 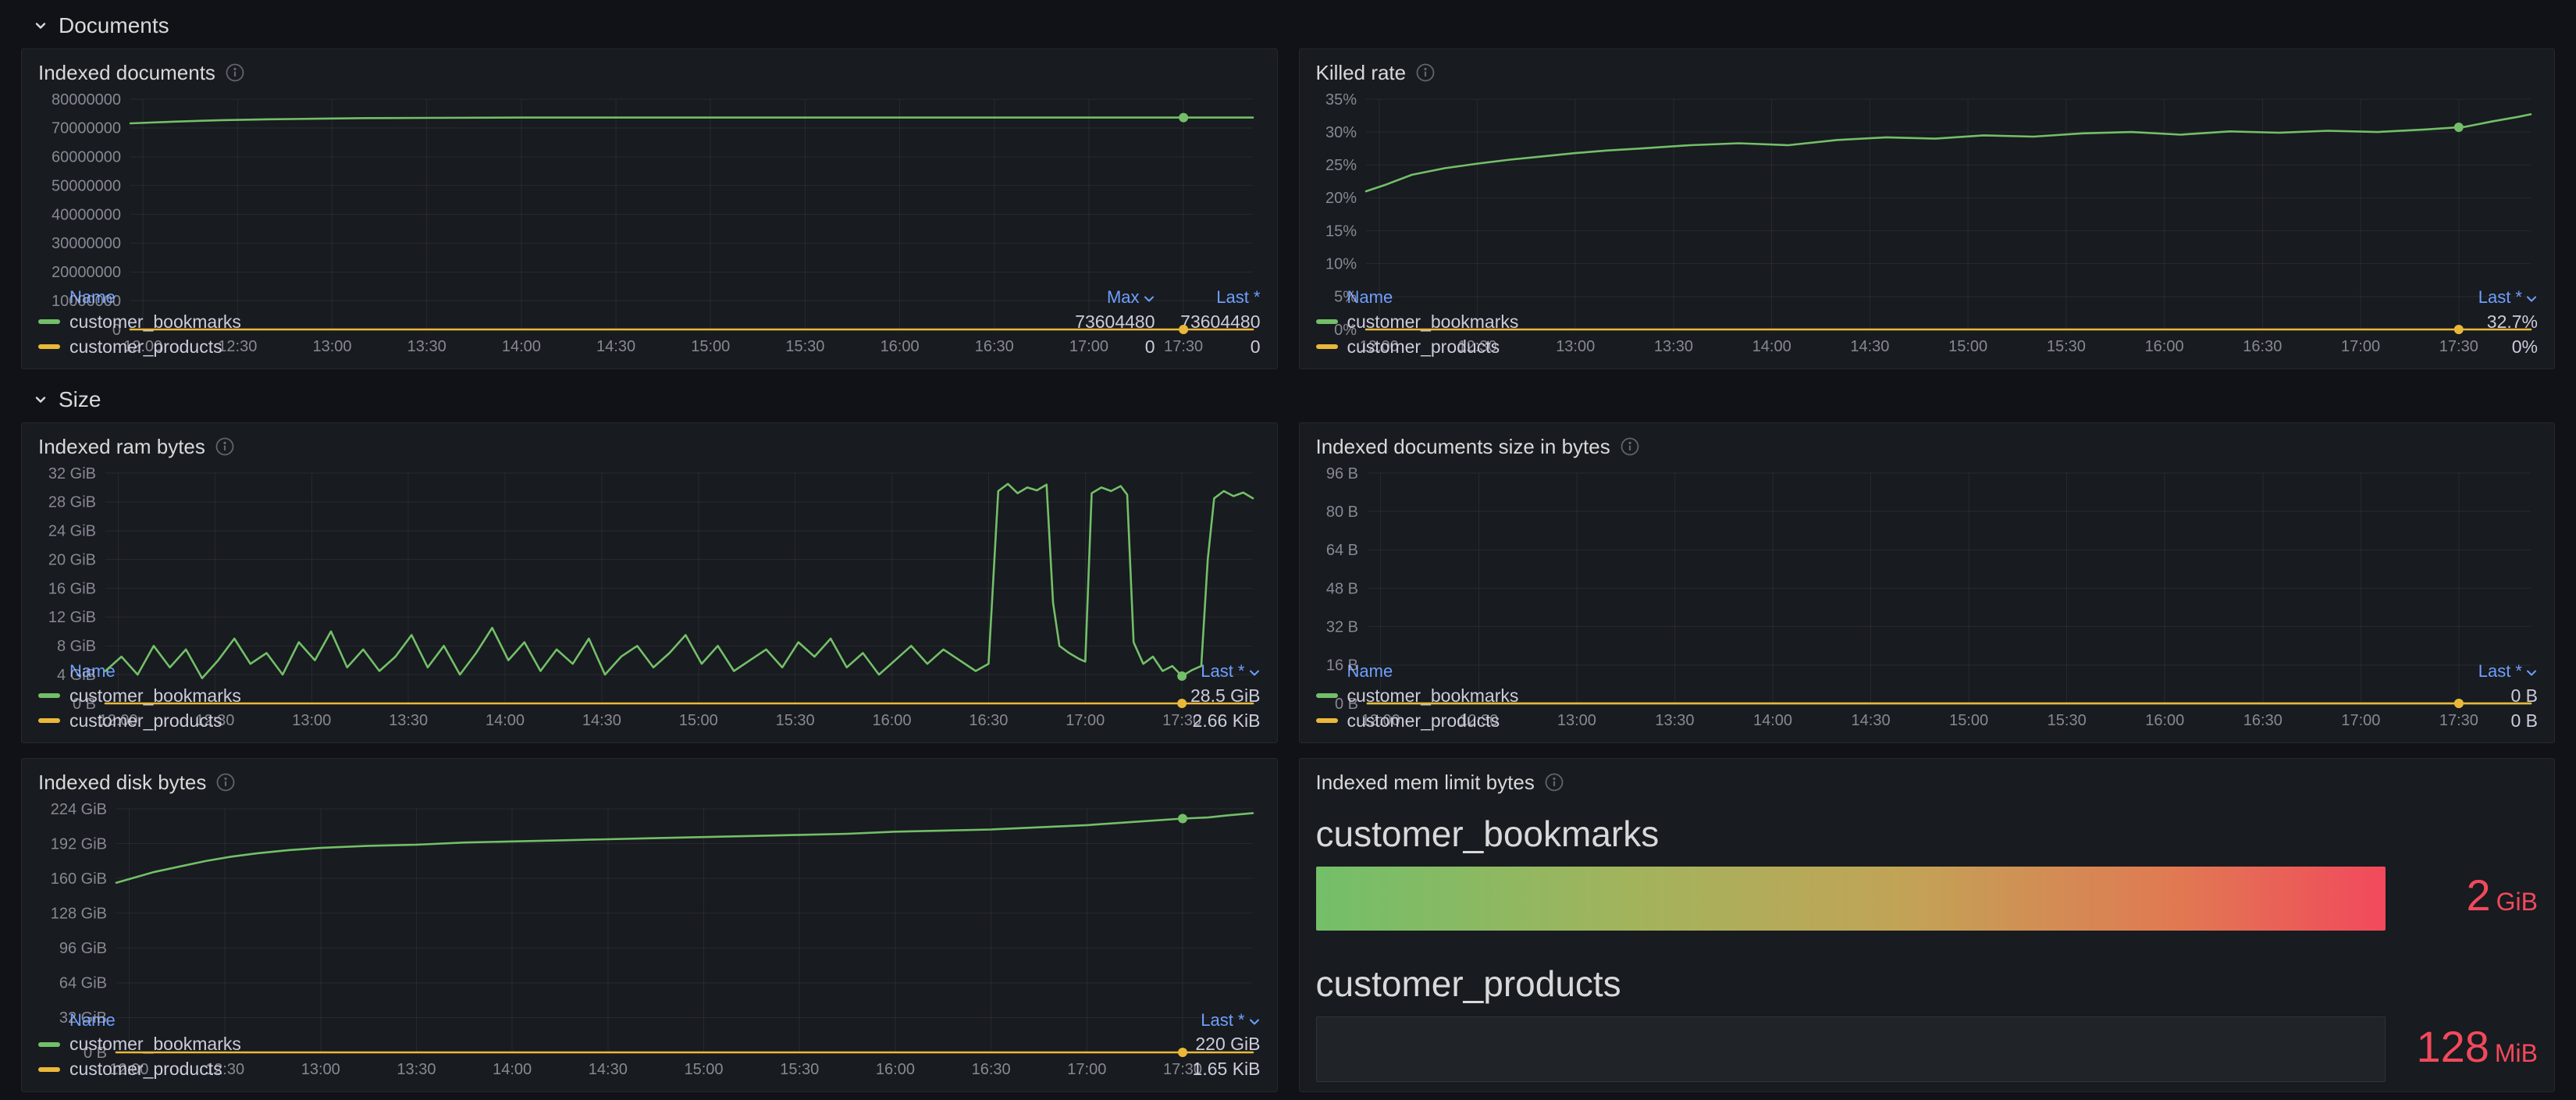 What do you see at coordinates (83, 1018) in the screenshot?
I see `svg-text: 32 GiB` at bounding box center [83, 1018].